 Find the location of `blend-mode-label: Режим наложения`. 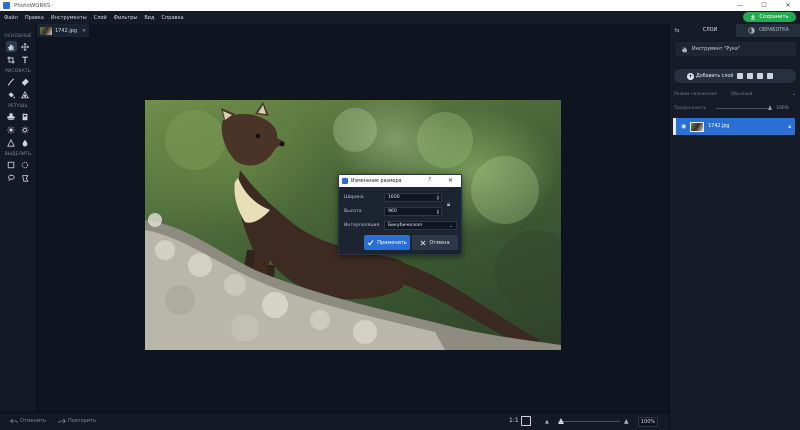

blend-mode-label: Режим наложения is located at coordinates (695, 94).